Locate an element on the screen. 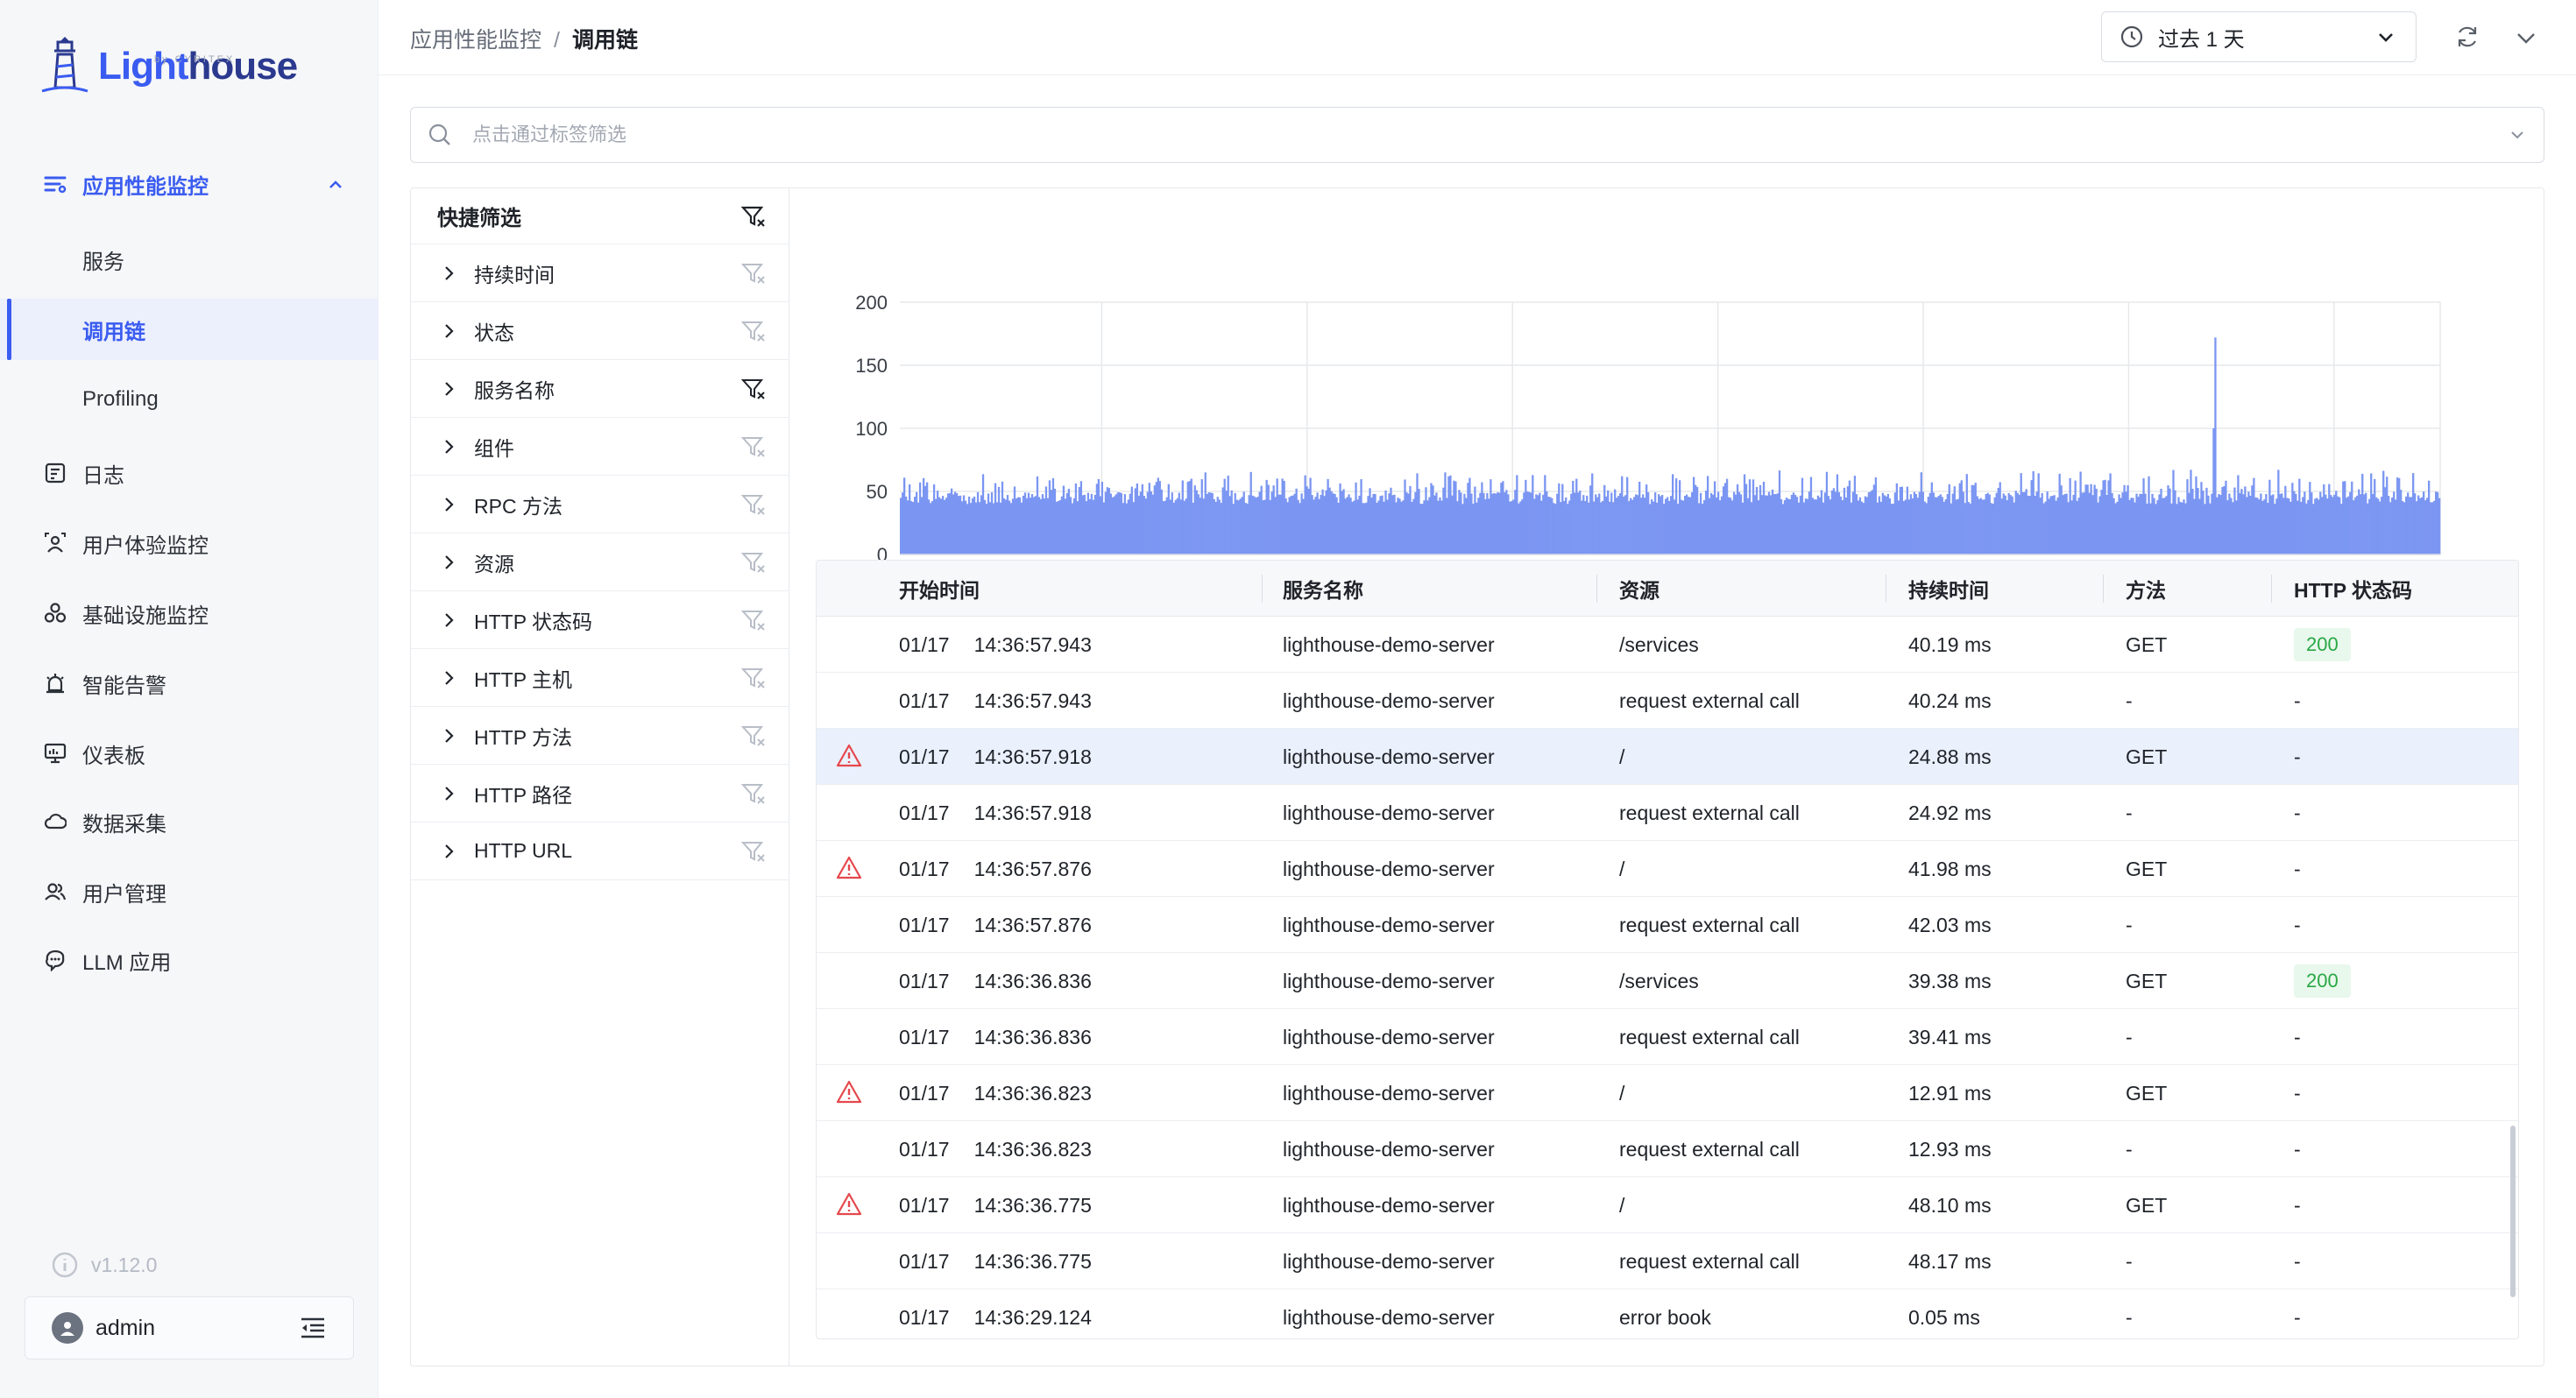 The image size is (2576, 1398). filter-group: HTTP URL is located at coordinates (600, 851).